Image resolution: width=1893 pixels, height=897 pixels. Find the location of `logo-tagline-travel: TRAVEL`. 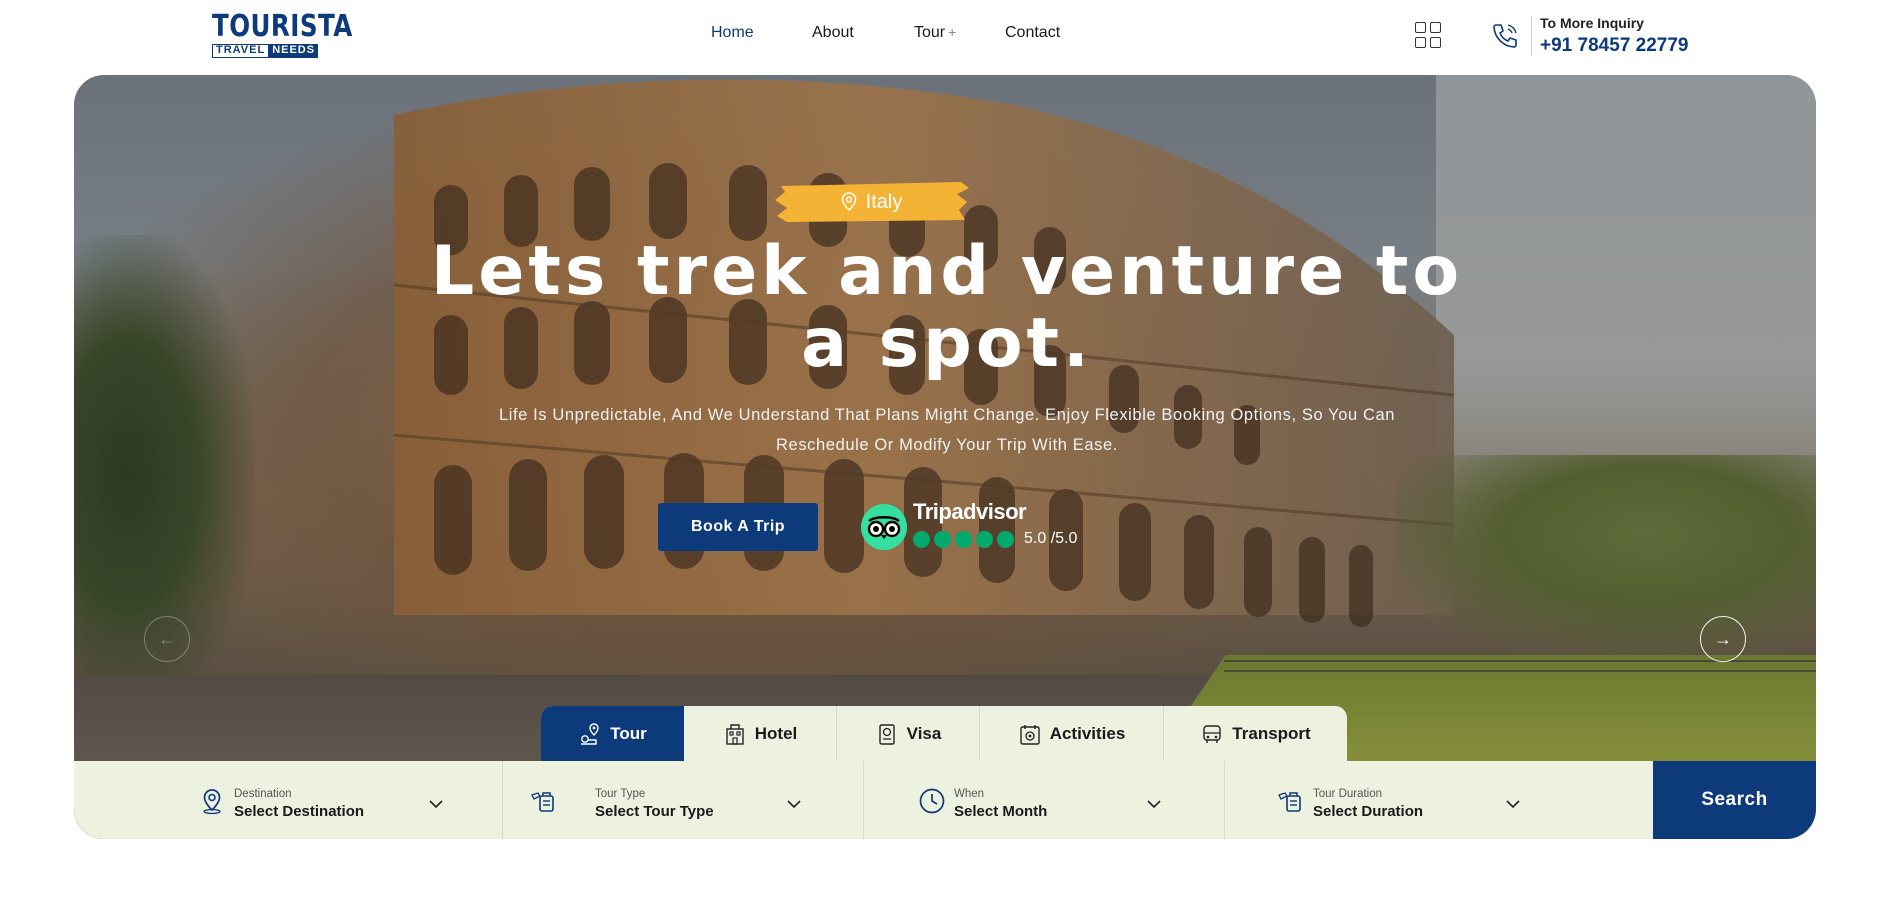

logo-tagline-travel: TRAVEL is located at coordinates (241, 51).